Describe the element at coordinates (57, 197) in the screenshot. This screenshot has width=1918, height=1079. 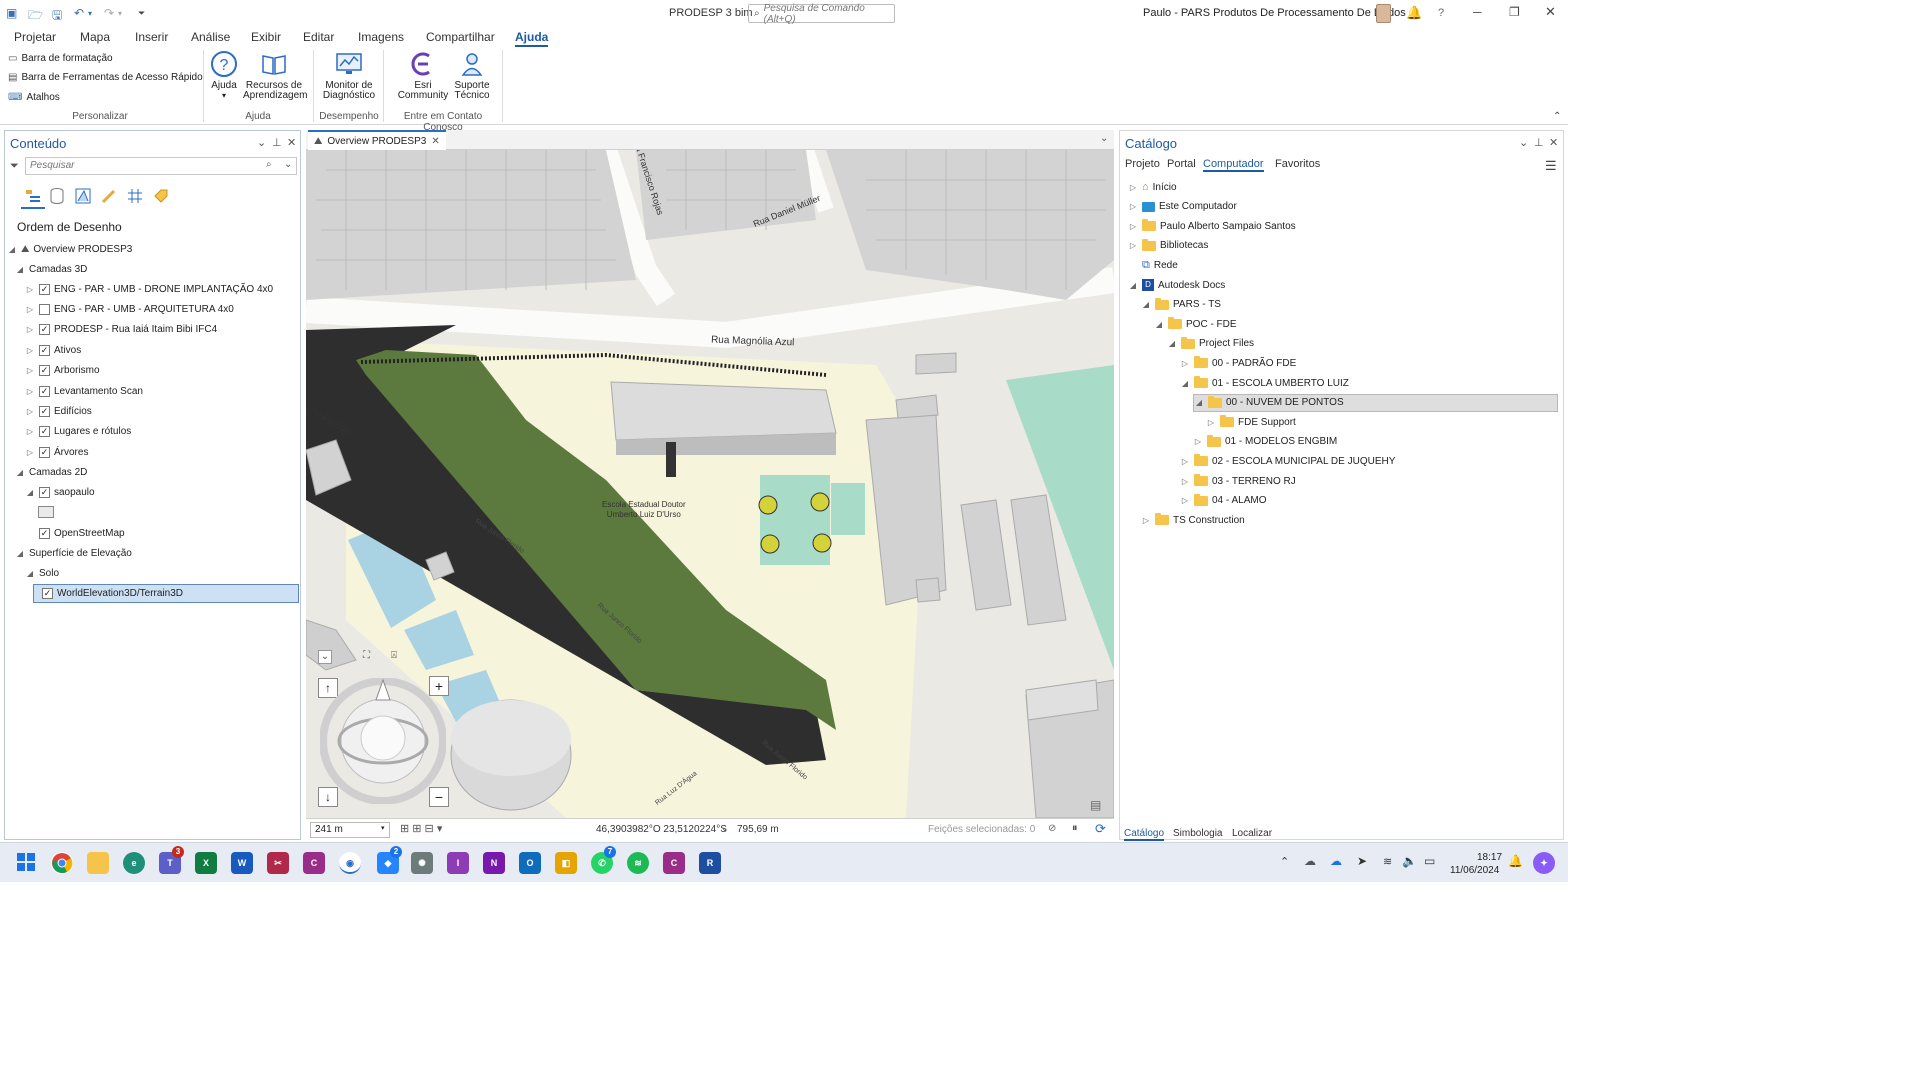
I see `list-by-source-icon` at that location.